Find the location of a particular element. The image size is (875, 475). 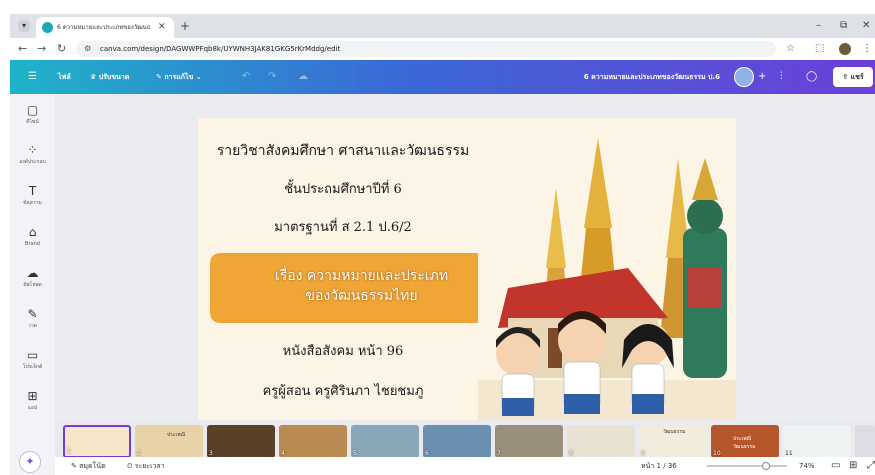

edit-menu: ✎ การแก้ไข ⌄ is located at coordinates (179, 77).